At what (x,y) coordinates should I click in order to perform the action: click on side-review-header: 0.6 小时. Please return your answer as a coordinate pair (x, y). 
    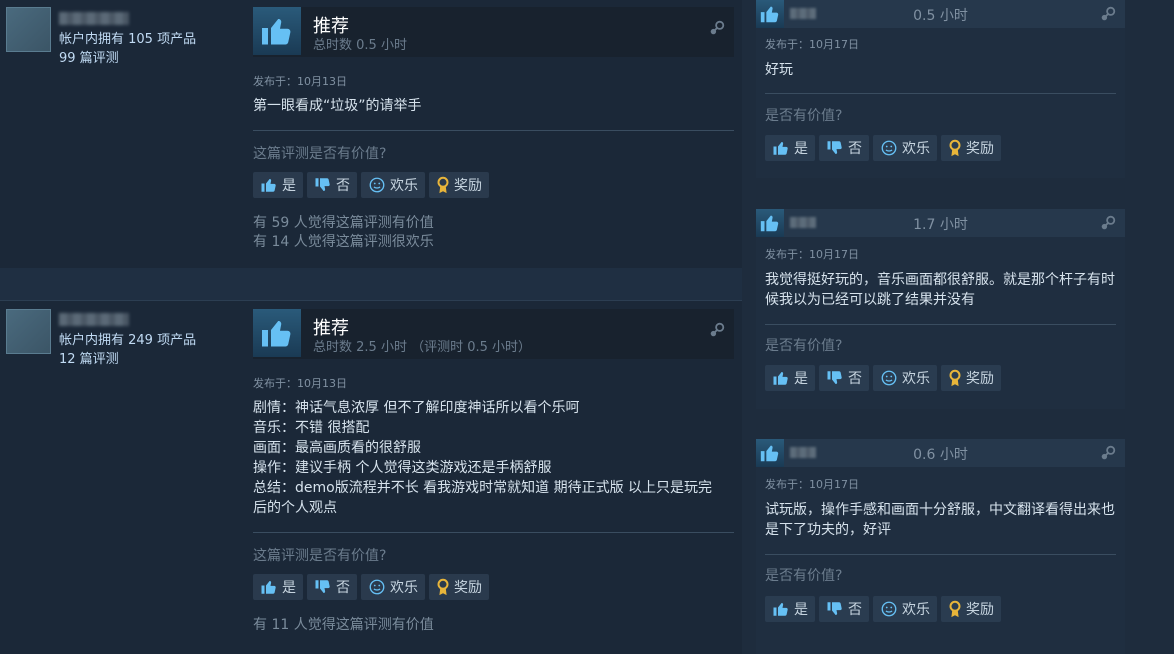
    Looking at the image, I should click on (940, 453).